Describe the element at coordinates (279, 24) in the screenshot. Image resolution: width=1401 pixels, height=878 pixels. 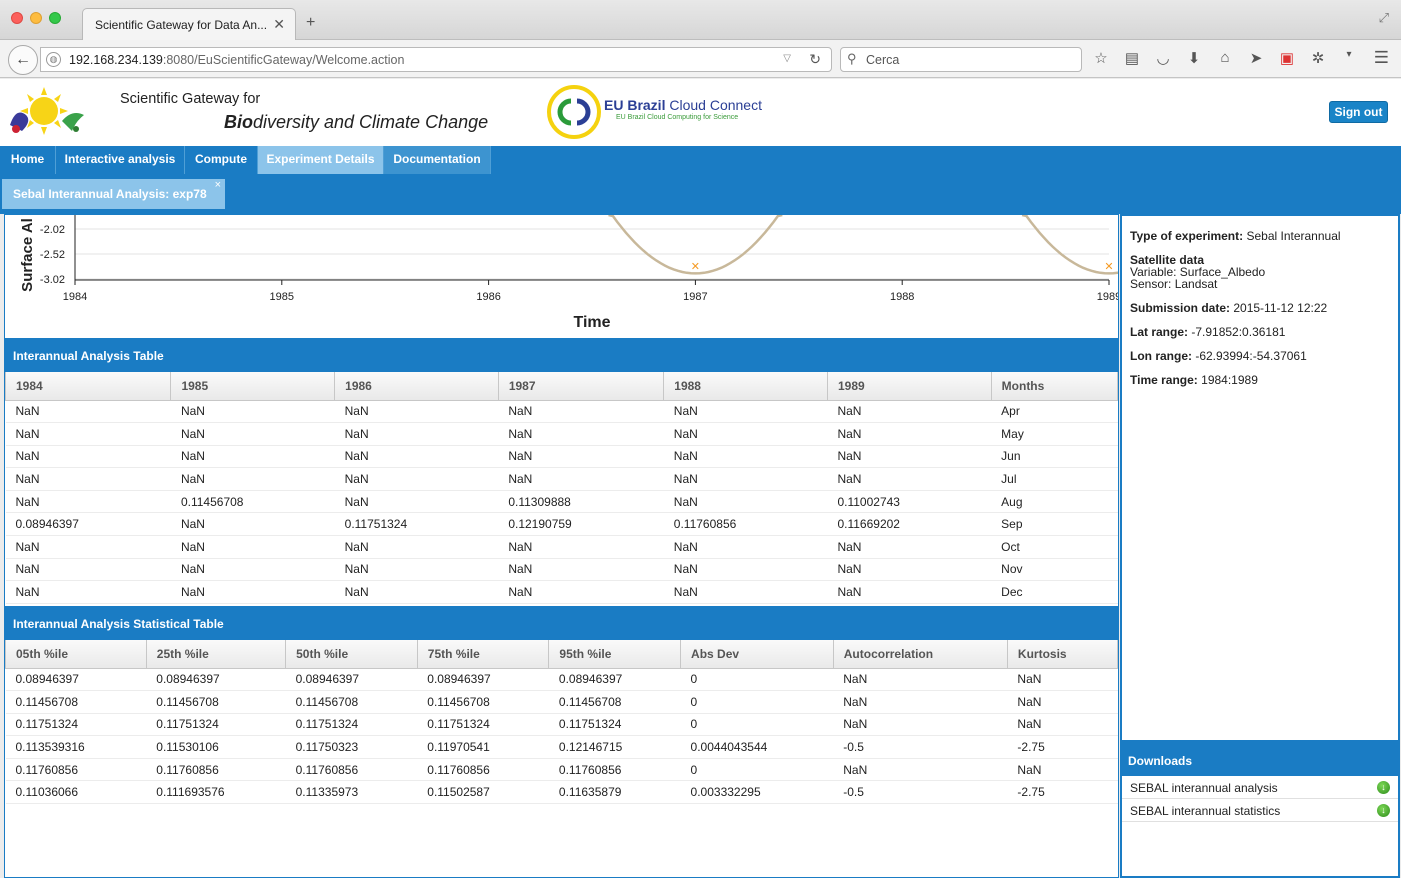
I see `close-tab-icon: ✕` at that location.